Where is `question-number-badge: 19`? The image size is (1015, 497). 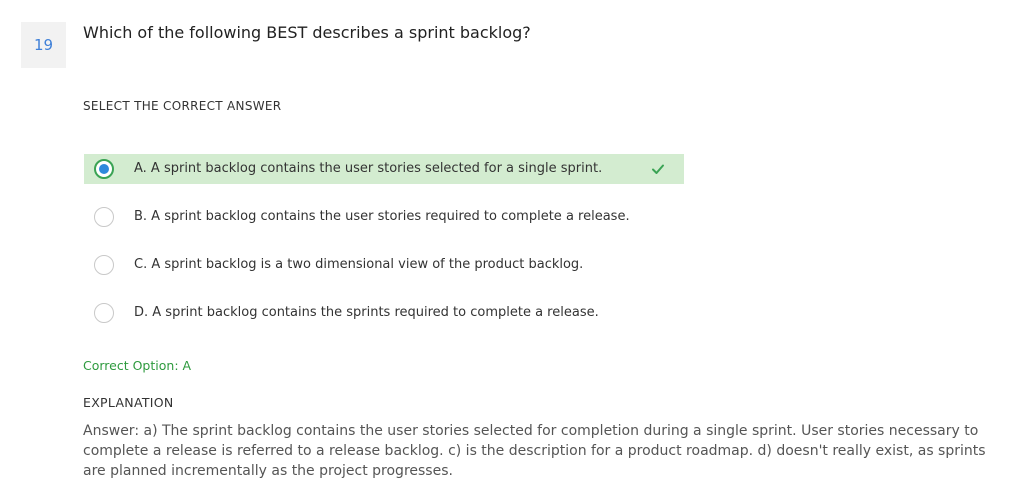 question-number-badge: 19 is located at coordinates (43, 45).